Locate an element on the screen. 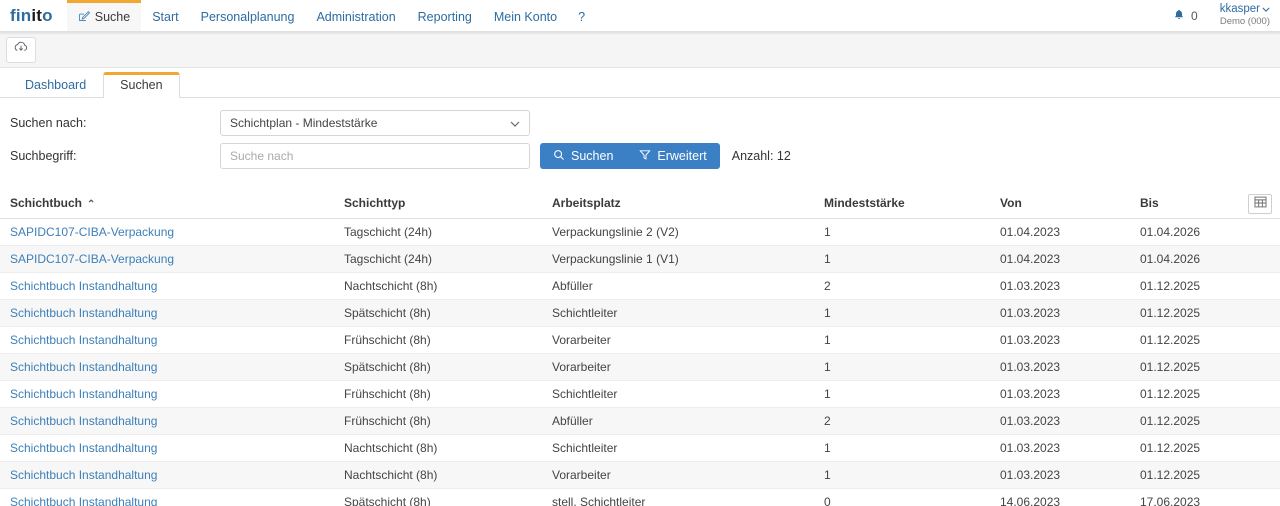 The image size is (1280, 506). cell-mindeststaerke: 2 is located at coordinates (902, 421).